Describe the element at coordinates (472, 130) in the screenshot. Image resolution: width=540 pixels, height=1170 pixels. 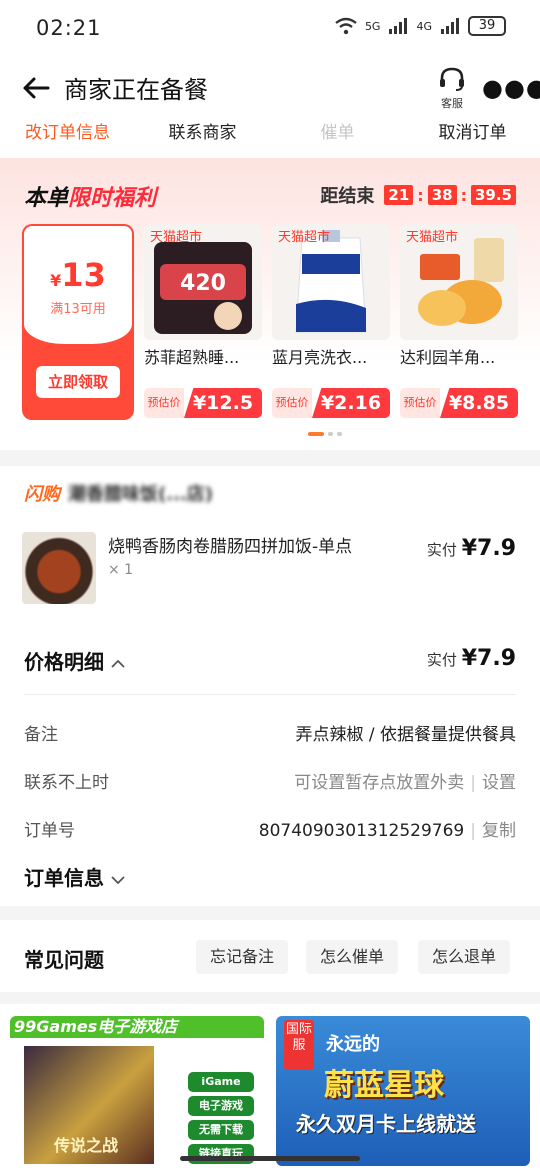
I see `cancel-order-button: 取消订单` at that location.